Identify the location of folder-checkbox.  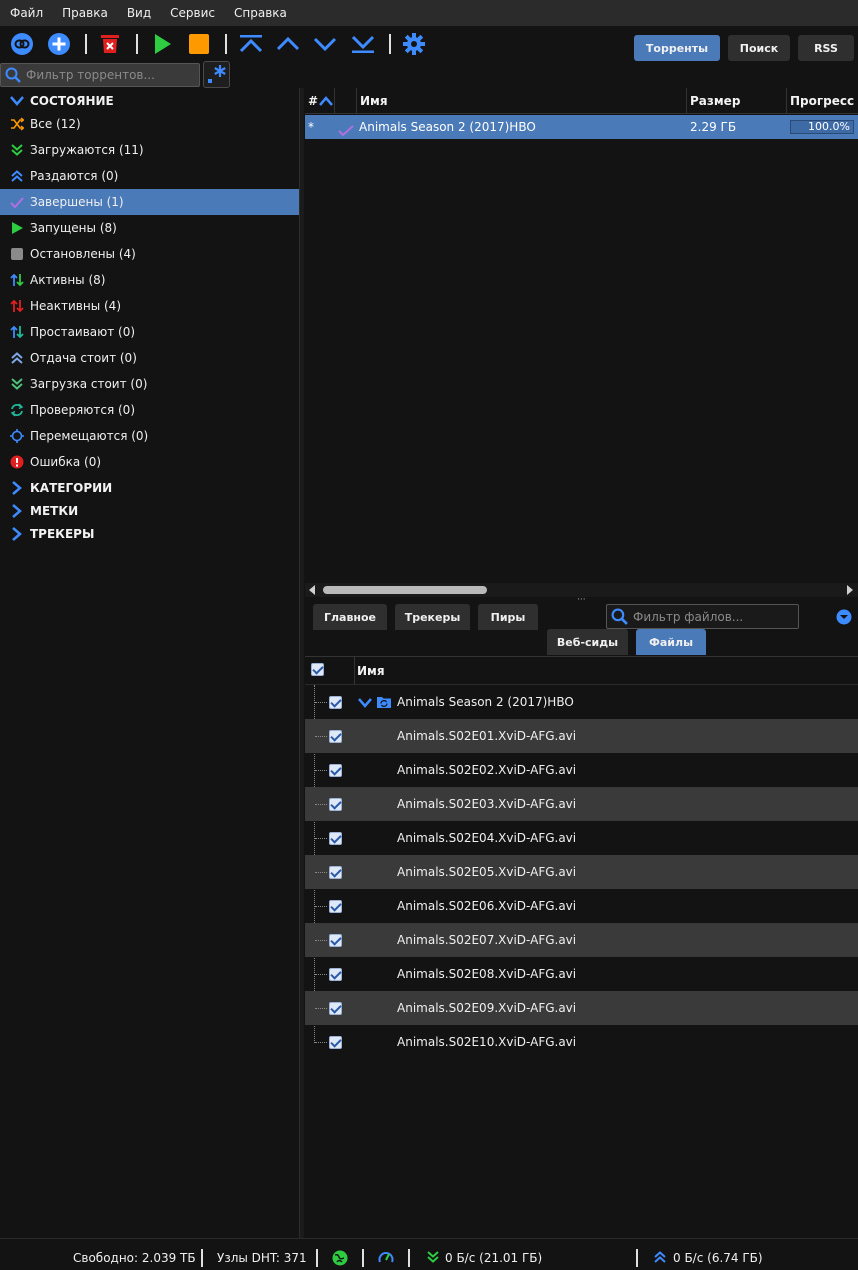
(335, 702).